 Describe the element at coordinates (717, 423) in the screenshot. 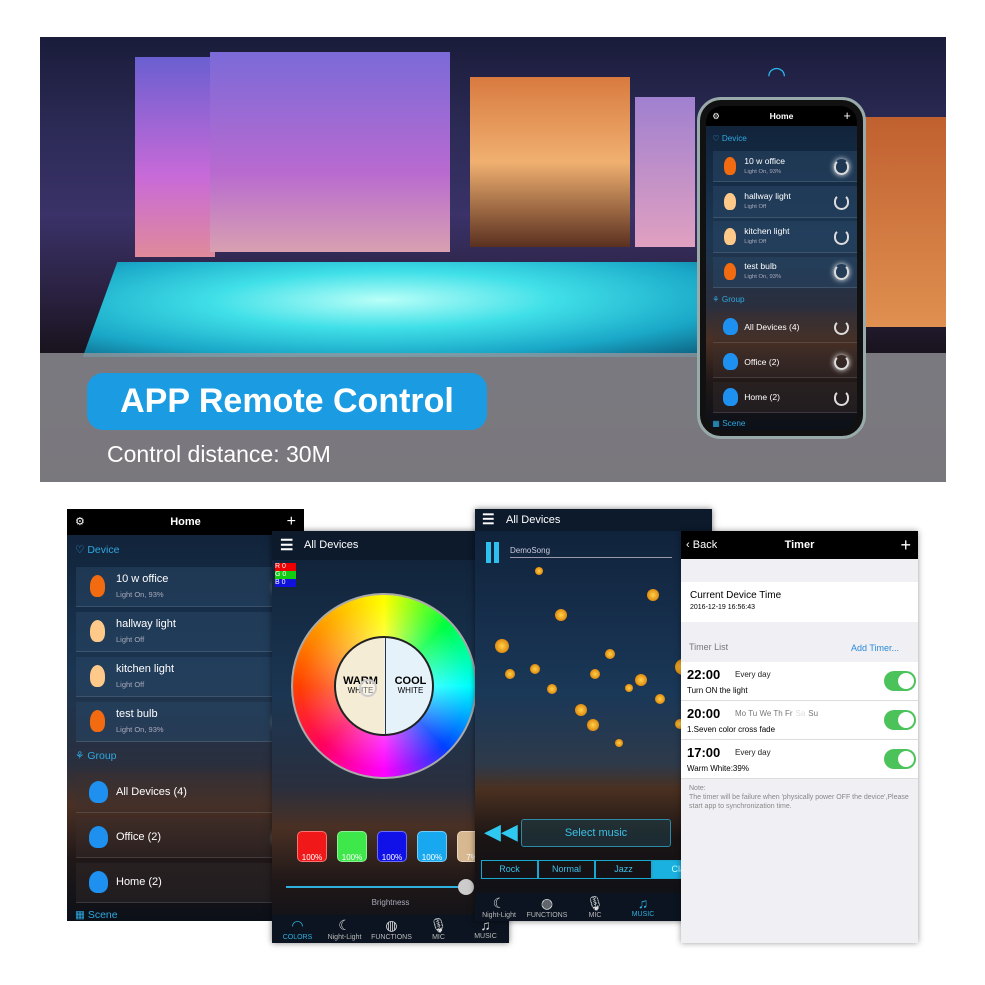

I see `scene-icon: ▦` at that location.